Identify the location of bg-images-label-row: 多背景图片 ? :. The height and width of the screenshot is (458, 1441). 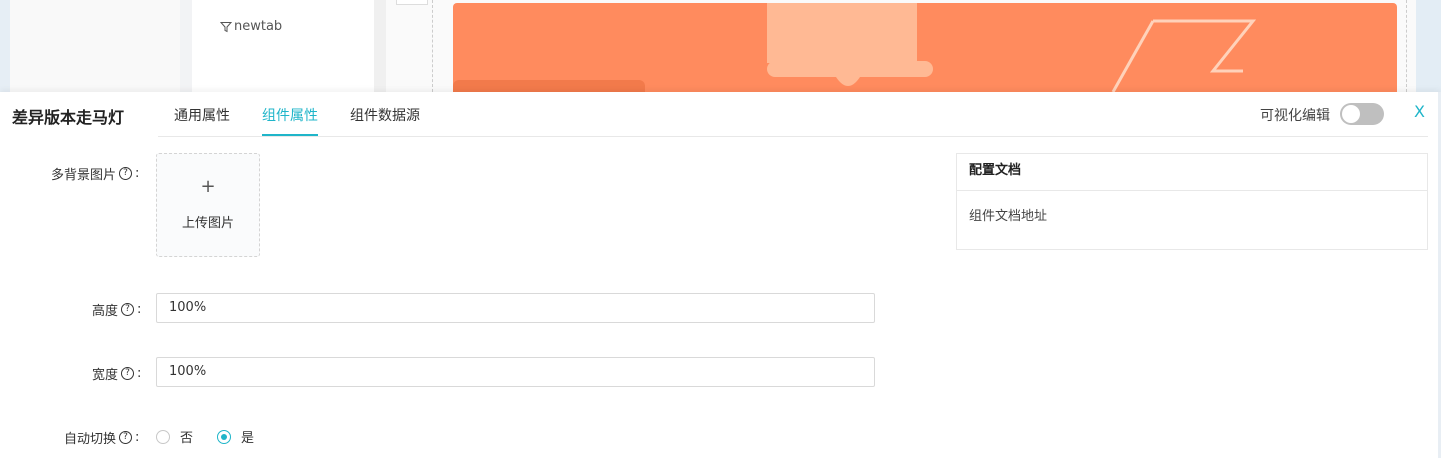
(95, 173).